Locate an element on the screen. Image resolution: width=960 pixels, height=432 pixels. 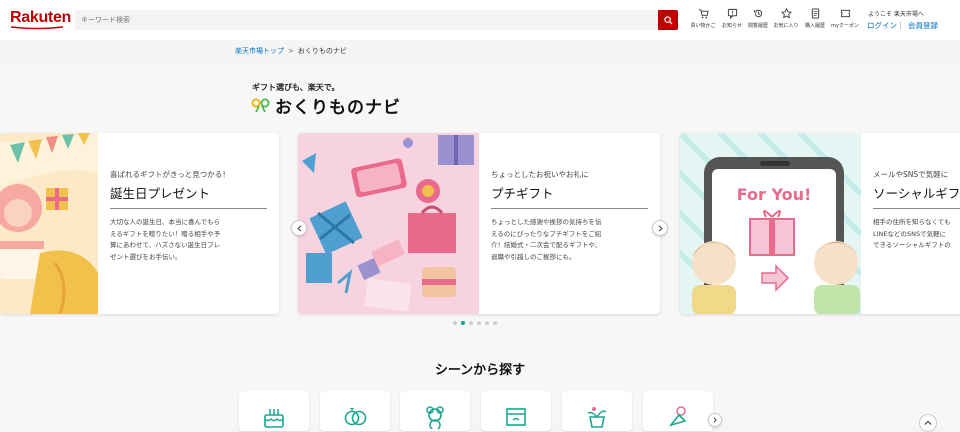
scene-card-flowers is located at coordinates (678, 411).